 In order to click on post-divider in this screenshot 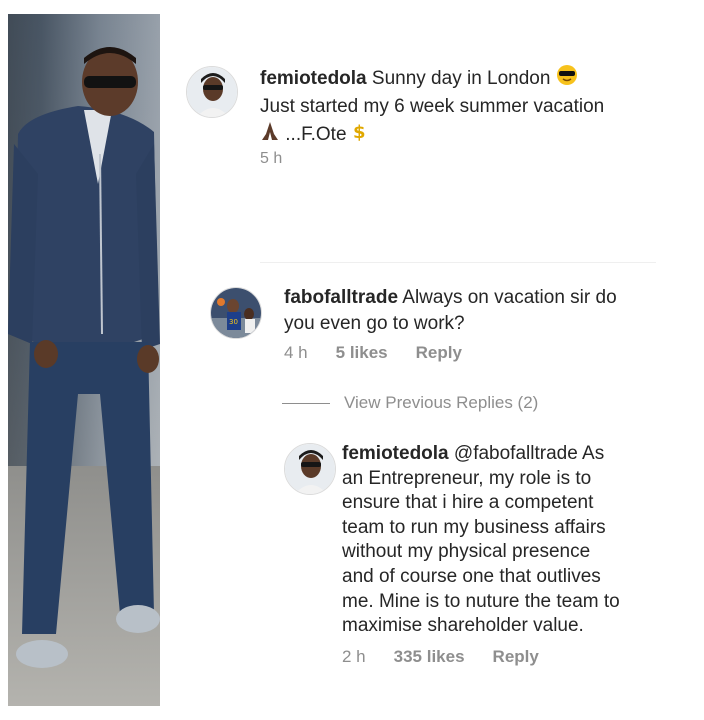, I will do `click(458, 262)`.